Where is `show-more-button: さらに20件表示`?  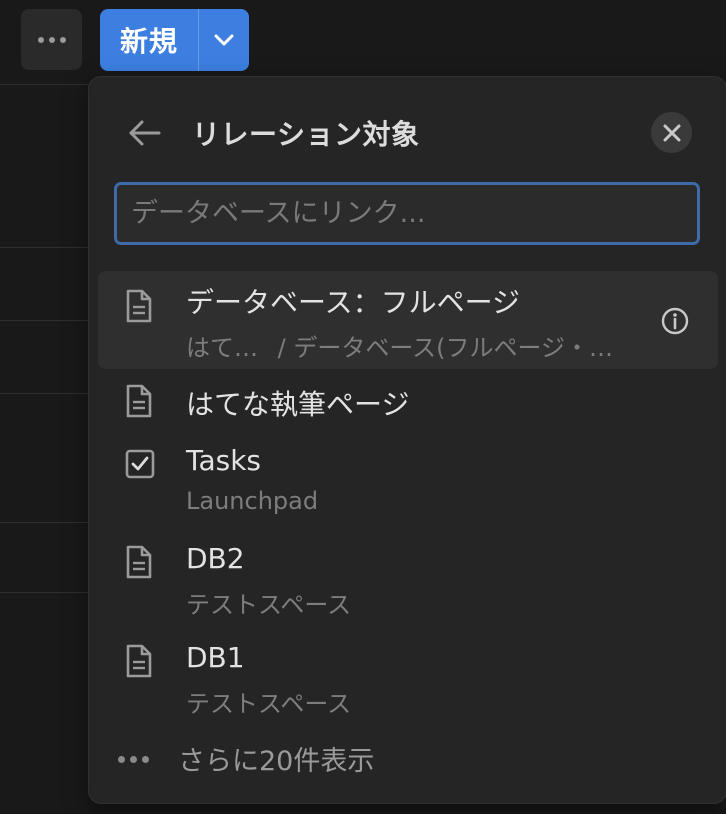 show-more-button: さらに20件表示 is located at coordinates (318, 757).